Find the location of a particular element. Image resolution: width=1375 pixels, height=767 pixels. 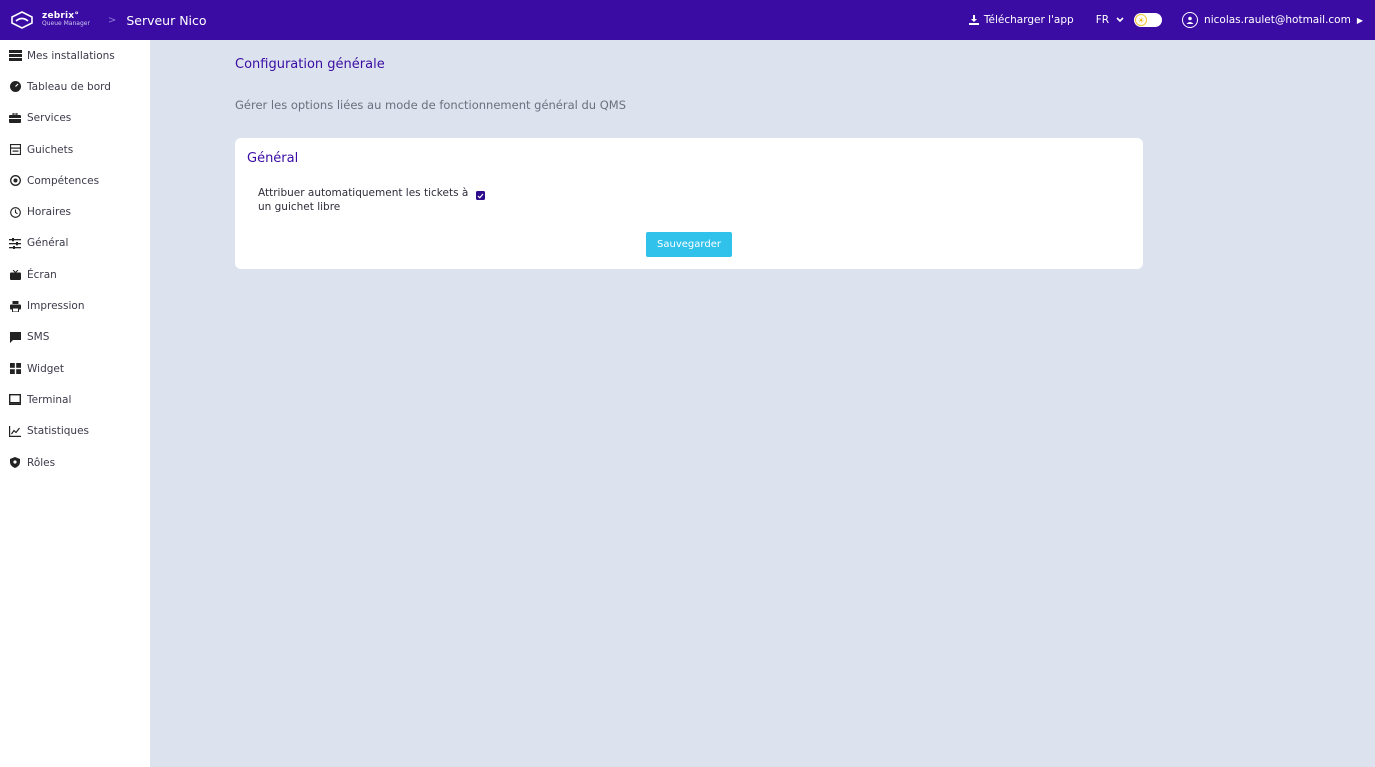

sidebar-item-label: Statistiques is located at coordinates (58, 431).